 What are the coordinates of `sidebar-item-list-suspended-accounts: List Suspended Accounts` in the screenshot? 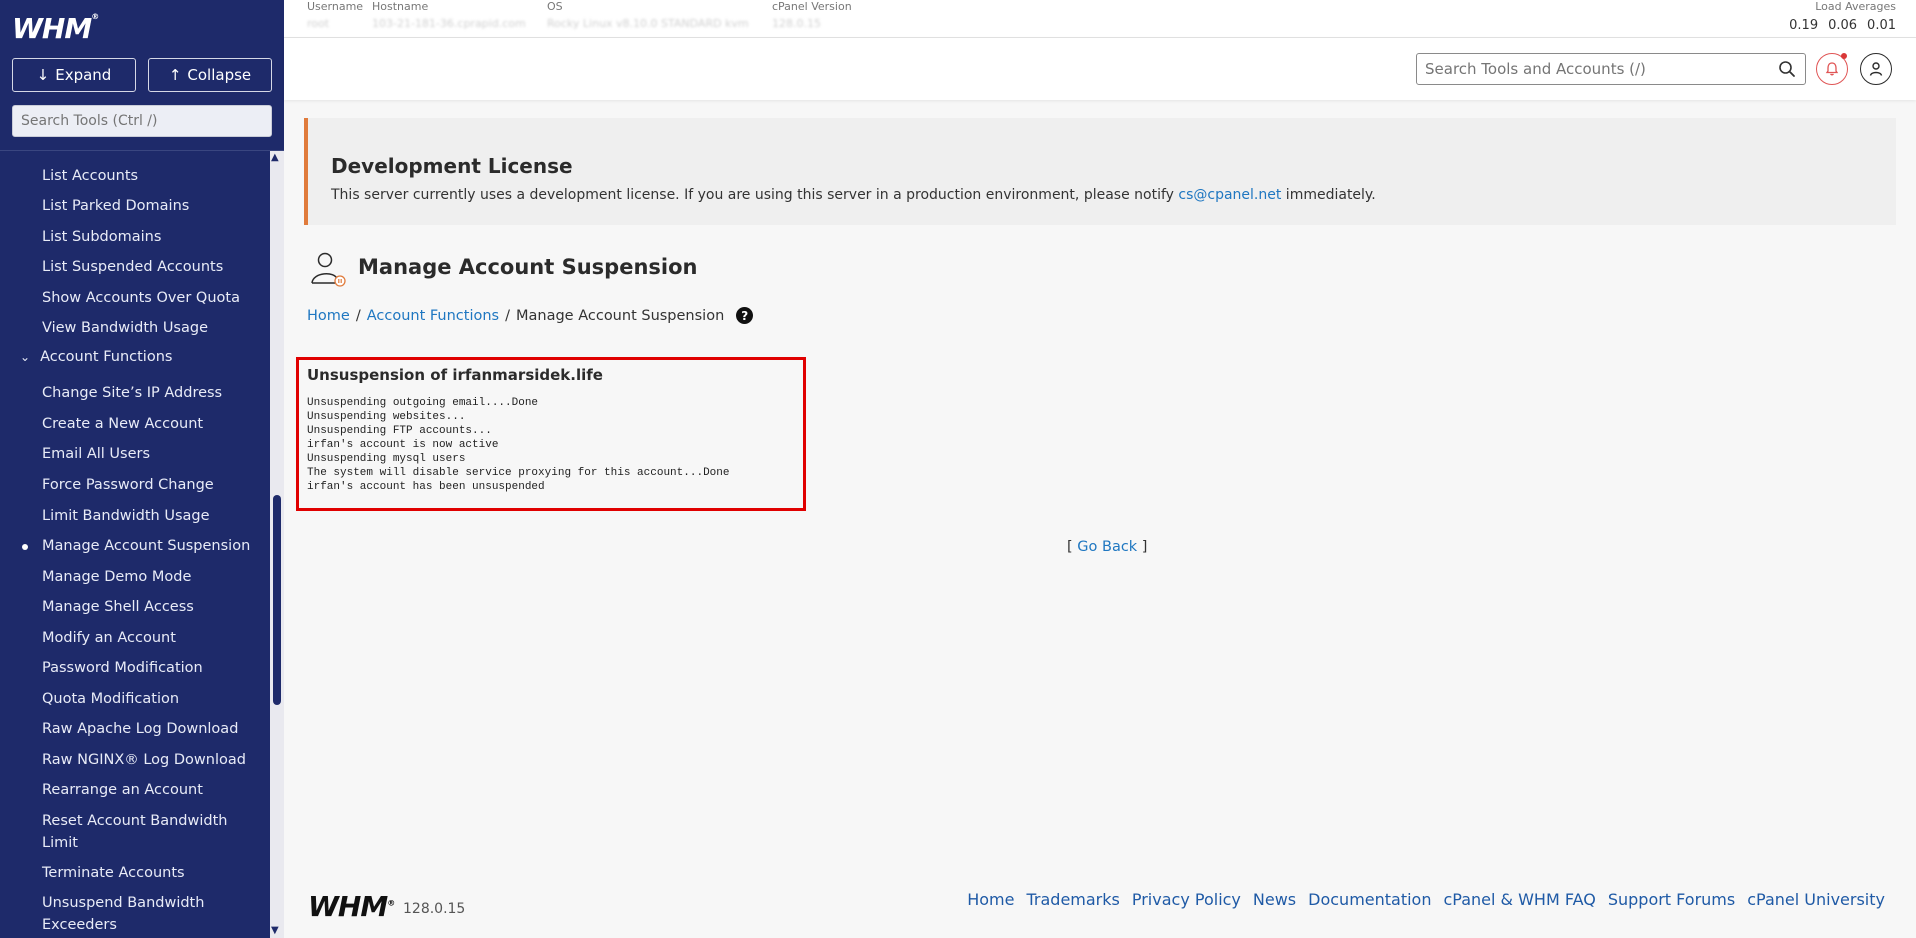 It's located at (147, 267).